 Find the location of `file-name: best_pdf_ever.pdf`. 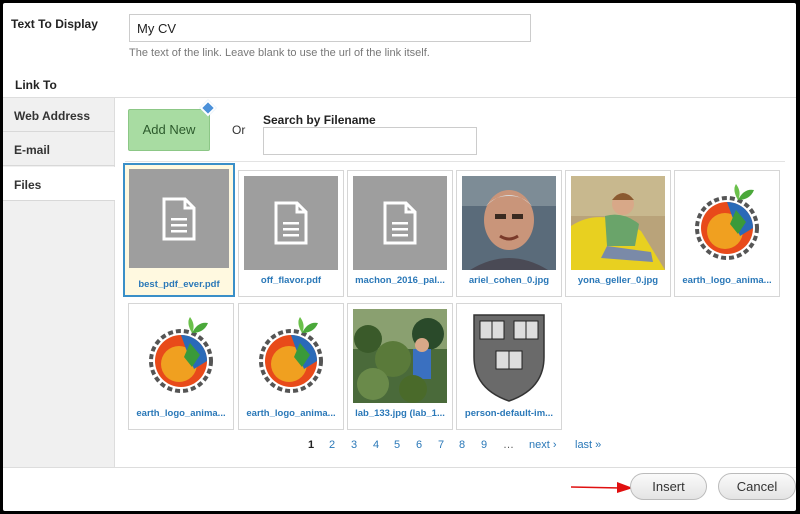

file-name: best_pdf_ever.pdf is located at coordinates (179, 284).